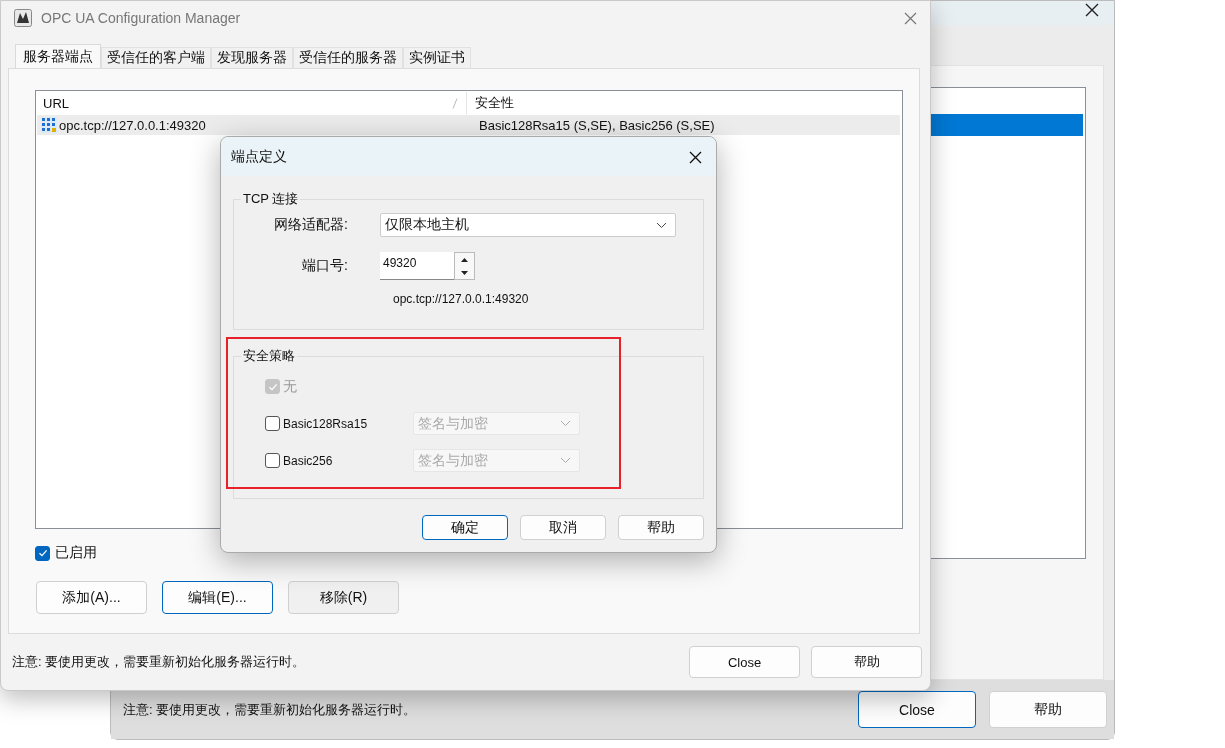  What do you see at coordinates (141, 18) in the screenshot?
I see `window-title: OPC UA Configuration Manager` at bounding box center [141, 18].